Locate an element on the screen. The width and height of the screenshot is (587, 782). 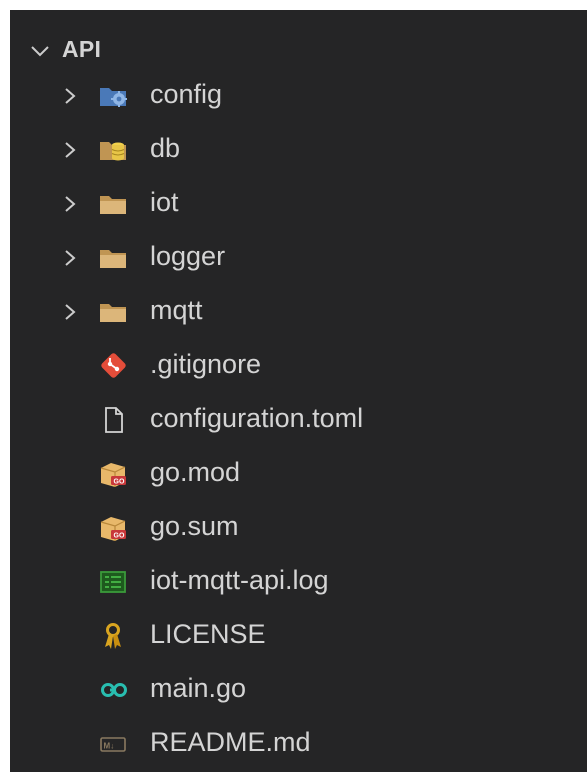
go-icon is located at coordinates (114, 690).